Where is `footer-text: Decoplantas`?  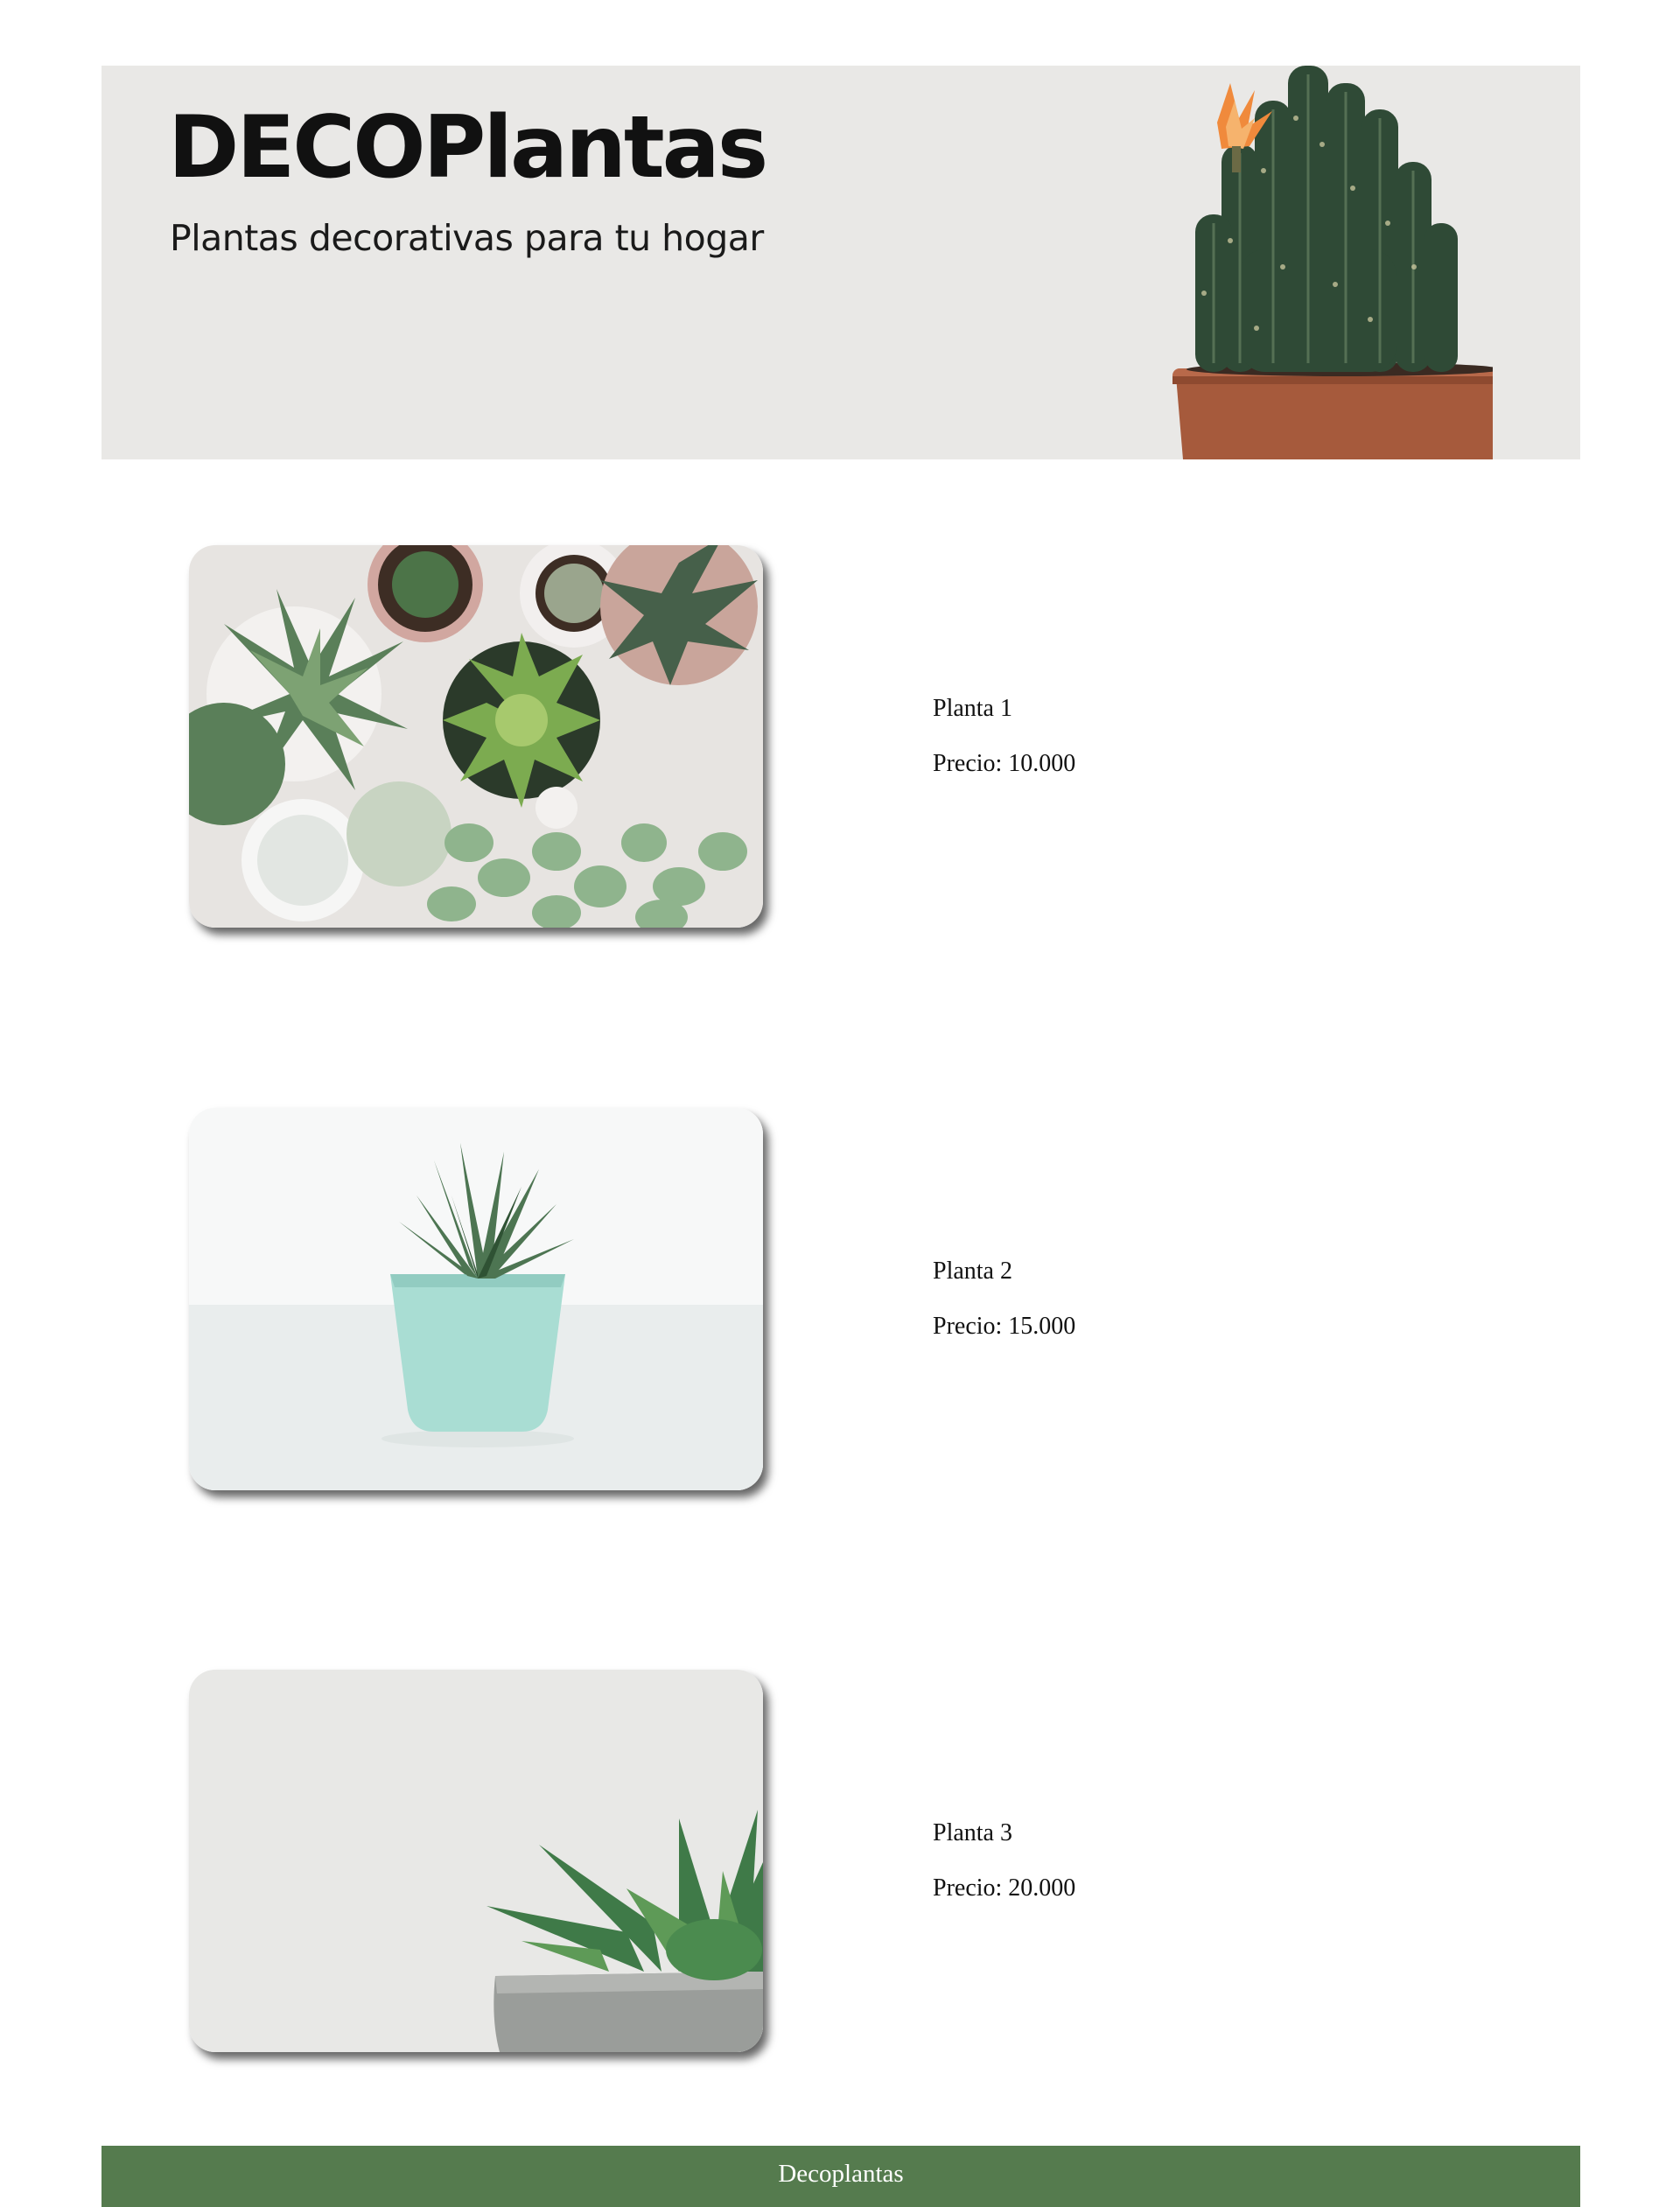
footer-text: Decoplantas is located at coordinates (841, 2174).